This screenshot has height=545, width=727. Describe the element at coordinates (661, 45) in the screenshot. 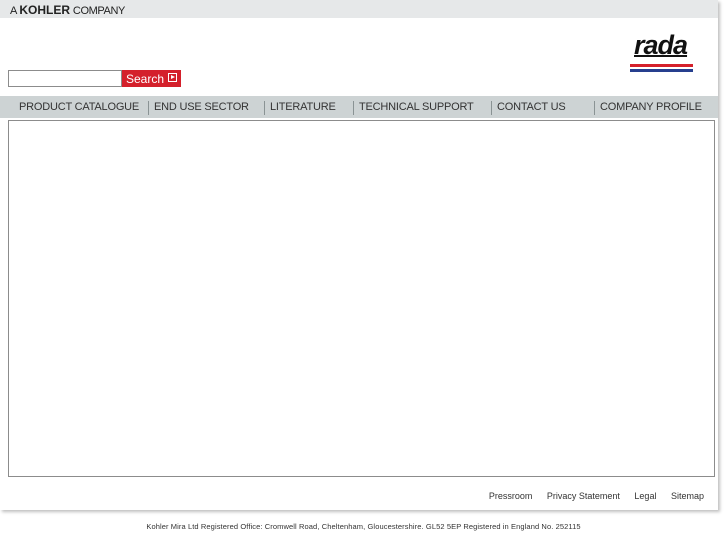

I see `rada-logo-text: rada` at that location.